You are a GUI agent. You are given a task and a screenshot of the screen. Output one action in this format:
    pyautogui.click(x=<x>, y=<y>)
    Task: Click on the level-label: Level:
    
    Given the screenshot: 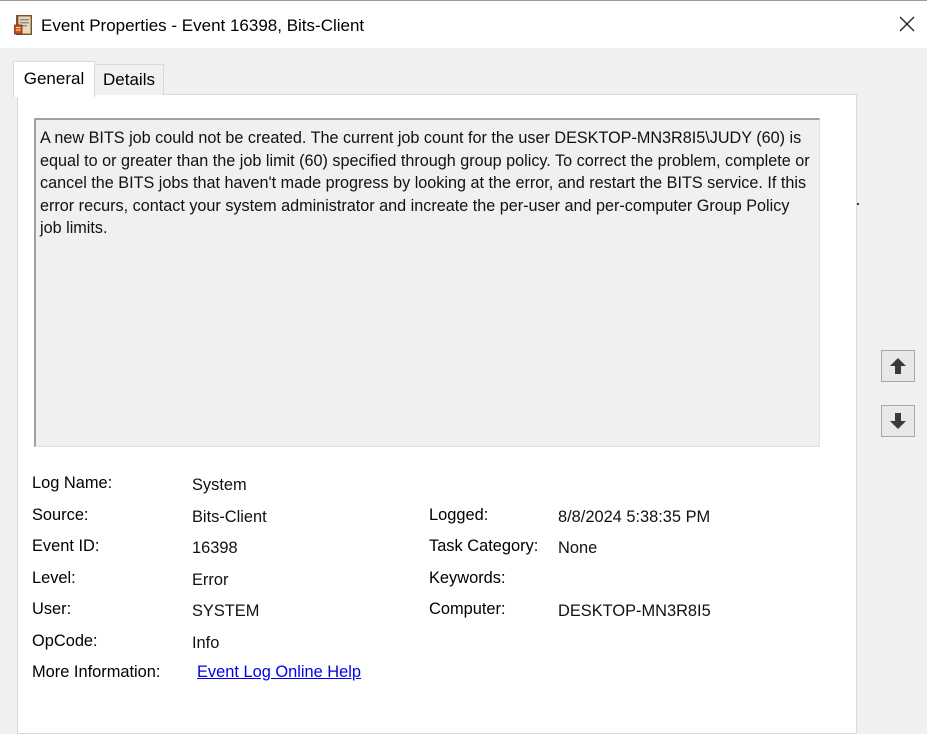 What is the action you would take?
    pyautogui.click(x=54, y=578)
    